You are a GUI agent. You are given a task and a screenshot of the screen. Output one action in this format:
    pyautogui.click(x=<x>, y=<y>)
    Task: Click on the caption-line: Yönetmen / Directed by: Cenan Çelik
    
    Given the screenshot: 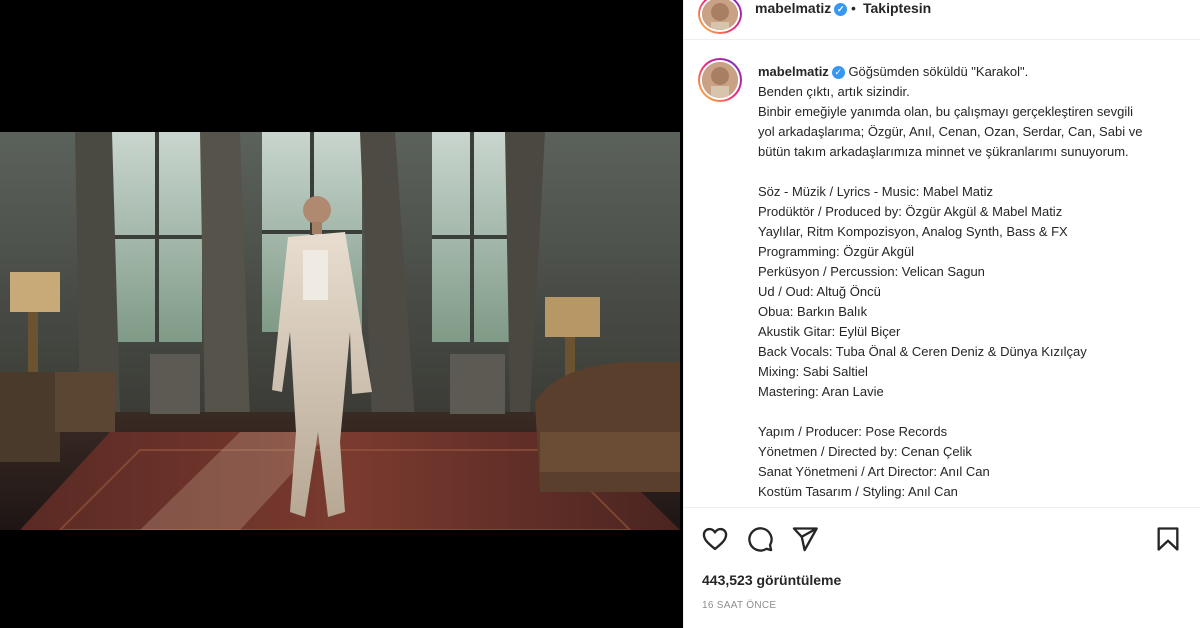 What is the action you would take?
    pyautogui.click(x=865, y=451)
    